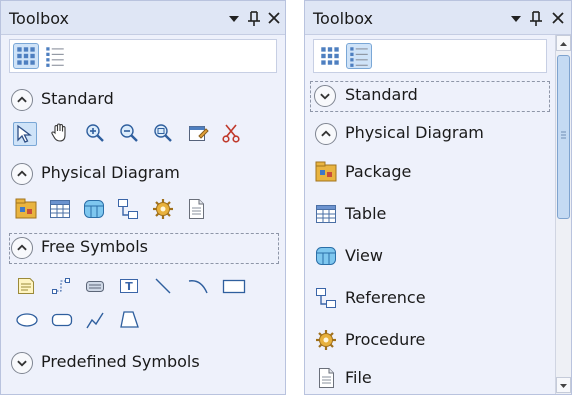 The height and width of the screenshot is (395, 572). I want to click on vertical-scrollbar, so click(563, 214).